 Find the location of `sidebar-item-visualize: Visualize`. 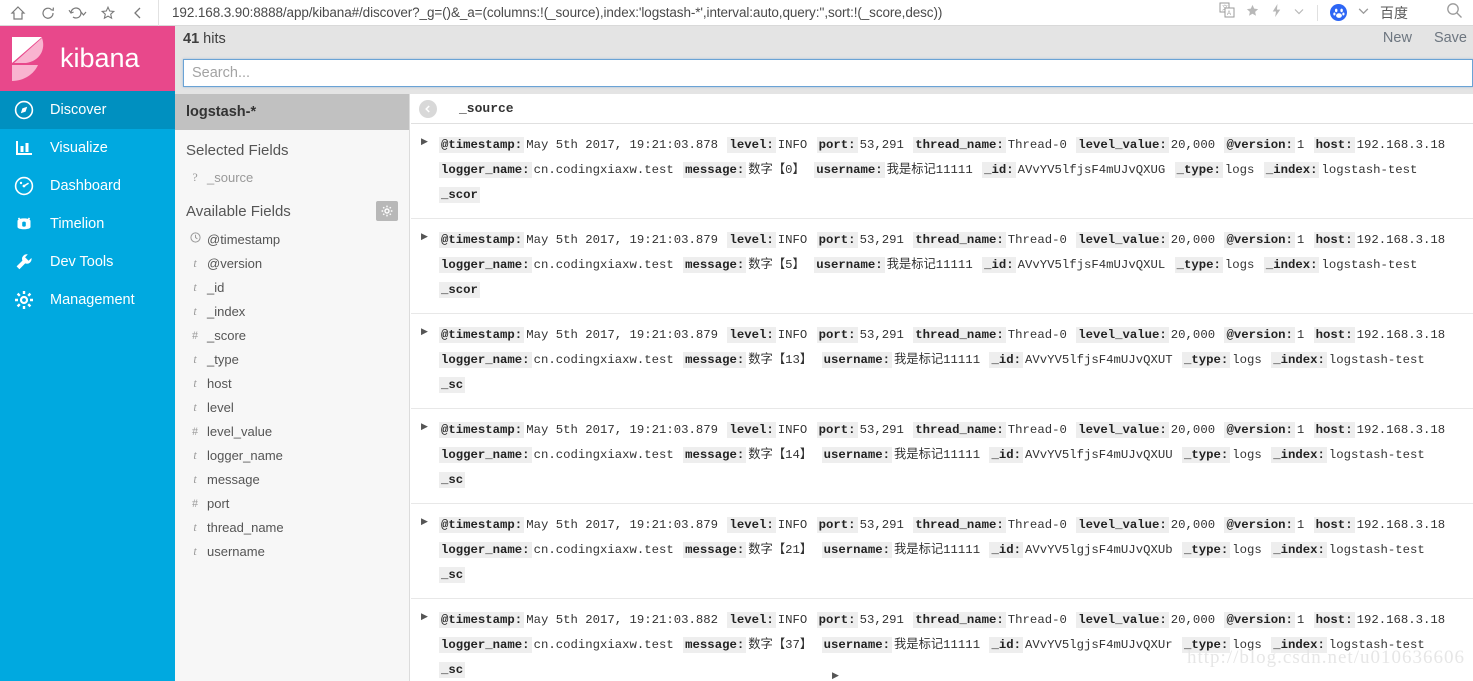

sidebar-item-visualize: Visualize is located at coordinates (87, 148).